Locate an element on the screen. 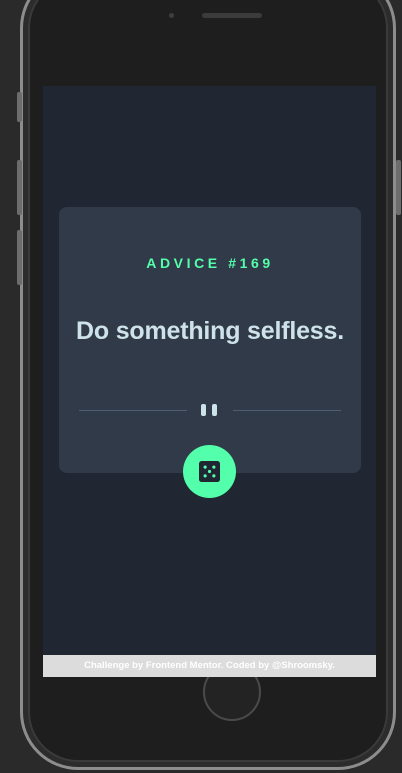 The width and height of the screenshot is (402, 773). speaker-grille is located at coordinates (232, 15).